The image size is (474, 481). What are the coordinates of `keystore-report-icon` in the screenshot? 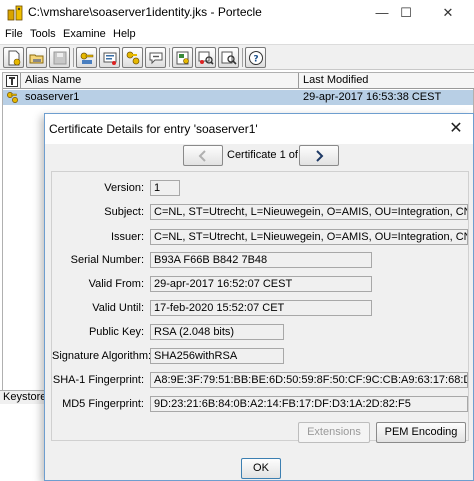 It's located at (182, 58).